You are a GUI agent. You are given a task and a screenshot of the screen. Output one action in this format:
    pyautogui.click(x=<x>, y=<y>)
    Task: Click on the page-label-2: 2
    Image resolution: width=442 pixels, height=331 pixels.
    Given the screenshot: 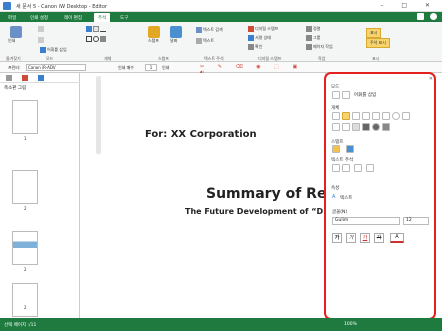 What is the action you would take?
    pyautogui.click(x=25, y=208)
    